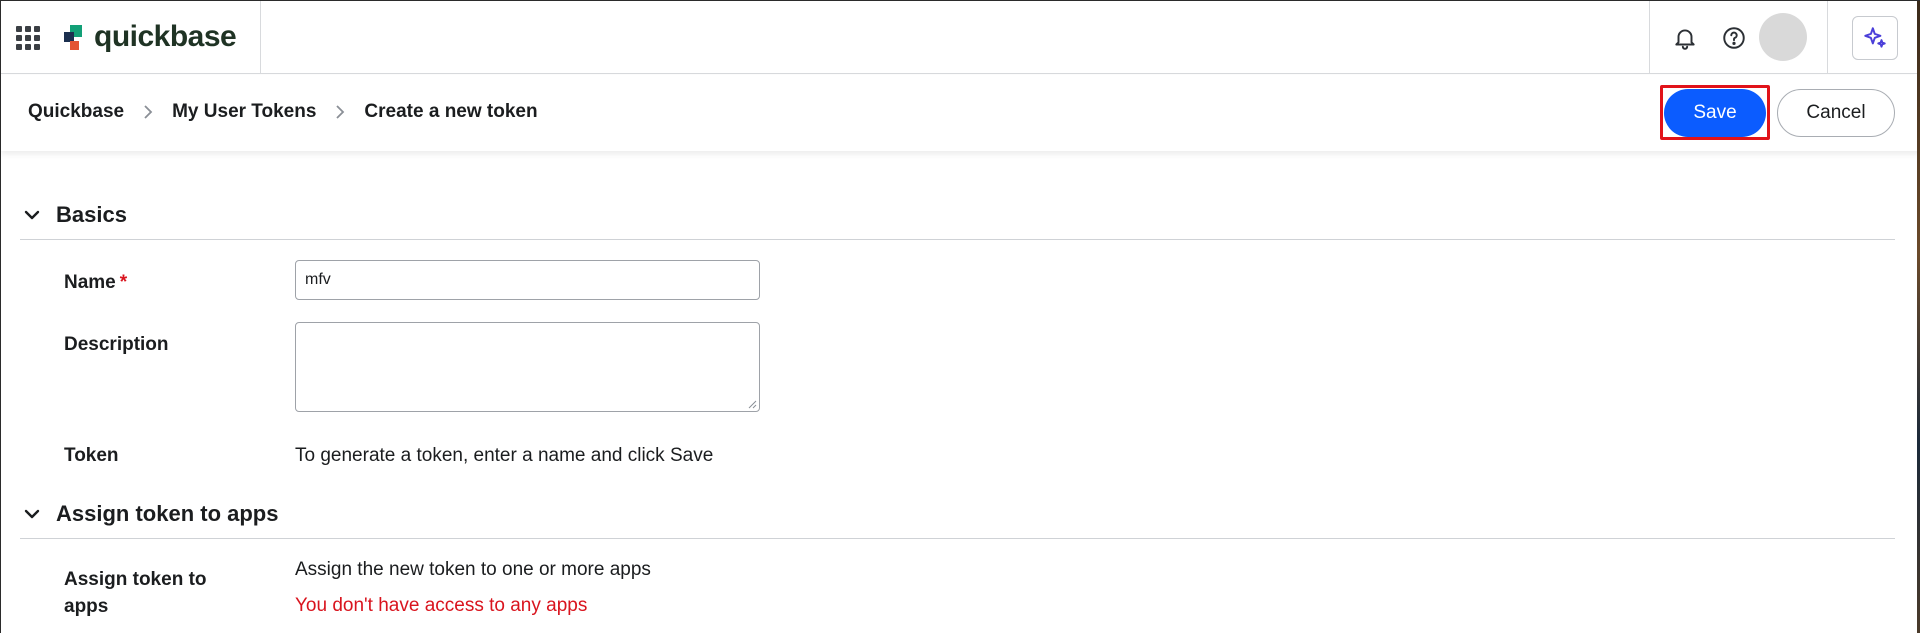 This screenshot has height=633, width=1920. What do you see at coordinates (441, 605) in the screenshot?
I see `assign-error: You don't have access to any apps` at bounding box center [441, 605].